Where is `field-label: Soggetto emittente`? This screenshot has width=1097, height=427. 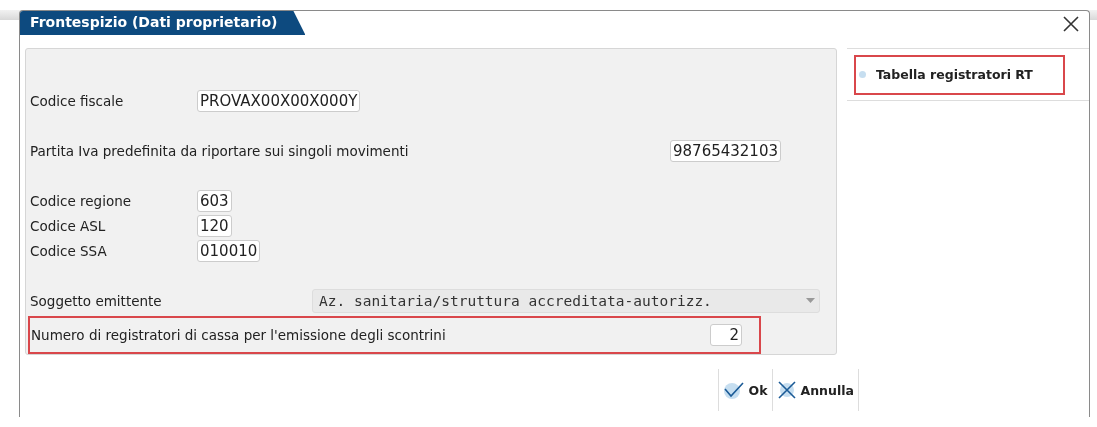
field-label: Soggetto emittente is located at coordinates (96, 301).